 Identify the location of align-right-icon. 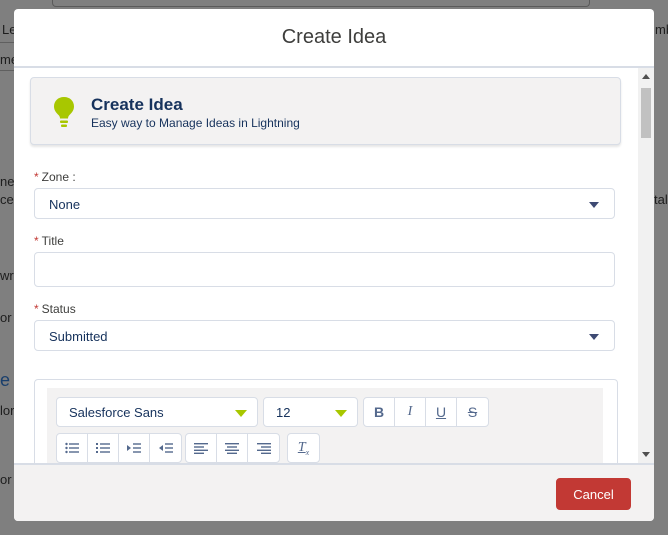
(263, 448).